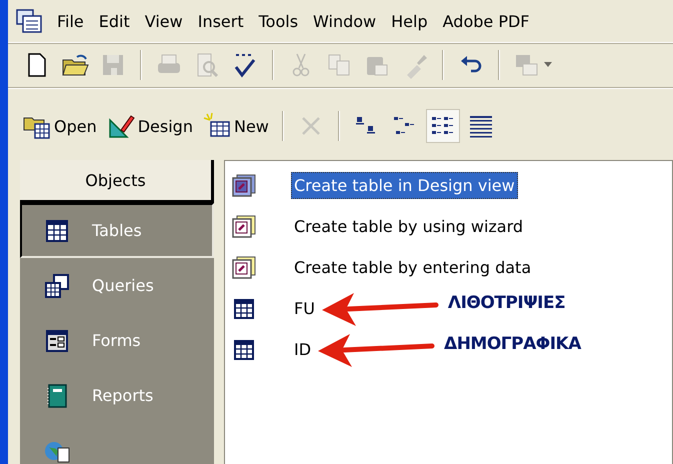  What do you see at coordinates (57, 341) in the screenshot?
I see `form-icon` at bounding box center [57, 341].